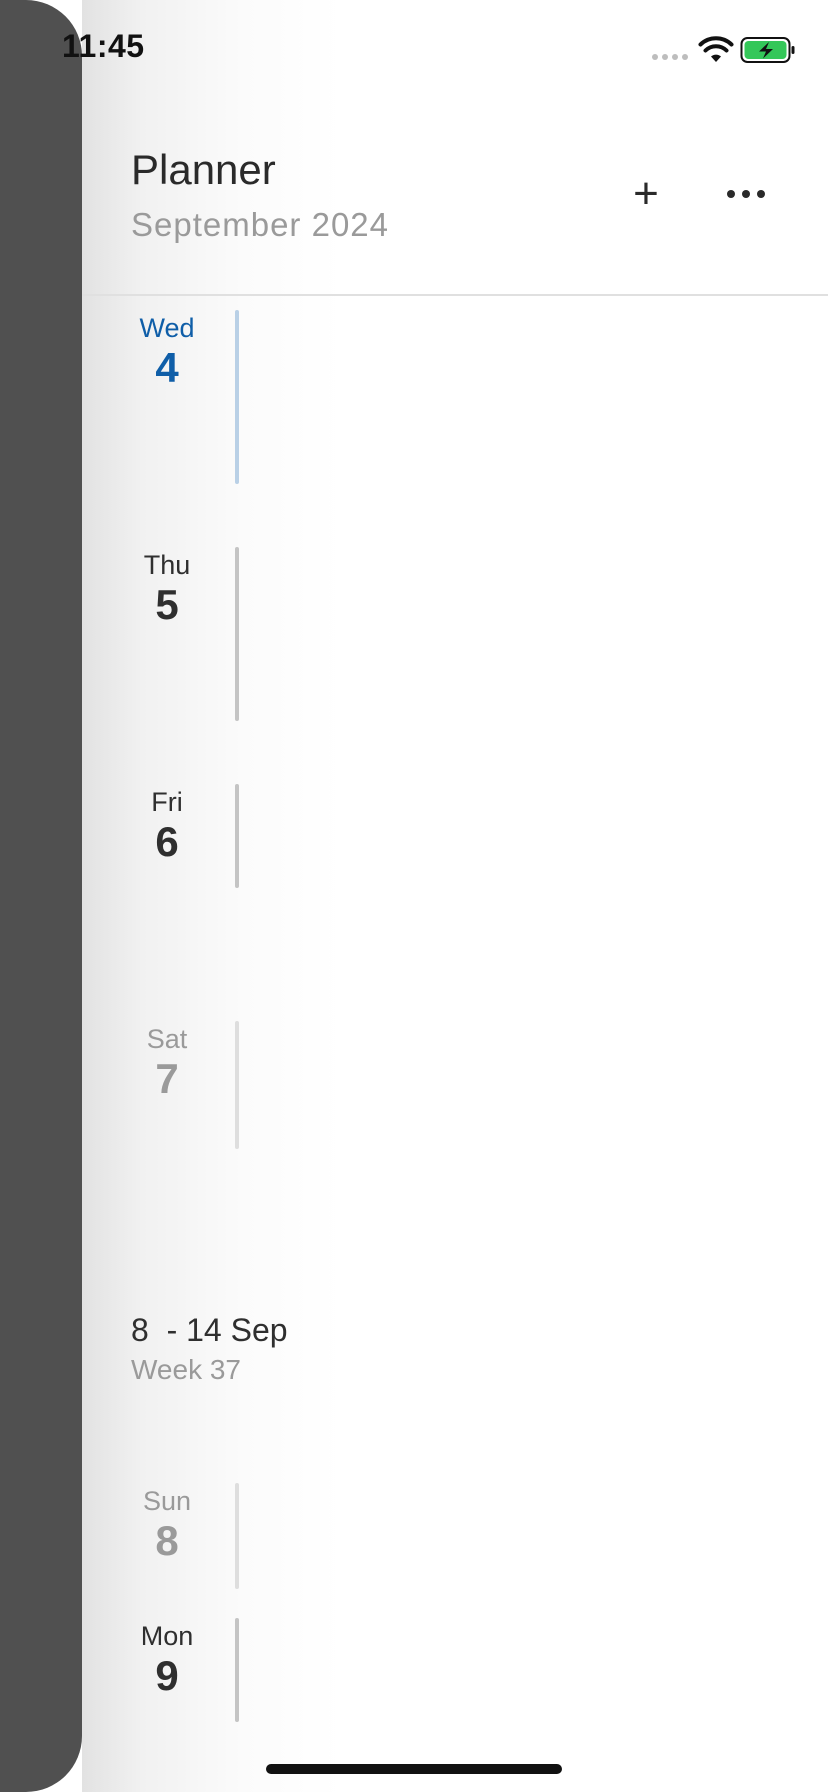 This screenshot has height=1792, width=828. I want to click on day-timeline-fri, so click(237, 836).